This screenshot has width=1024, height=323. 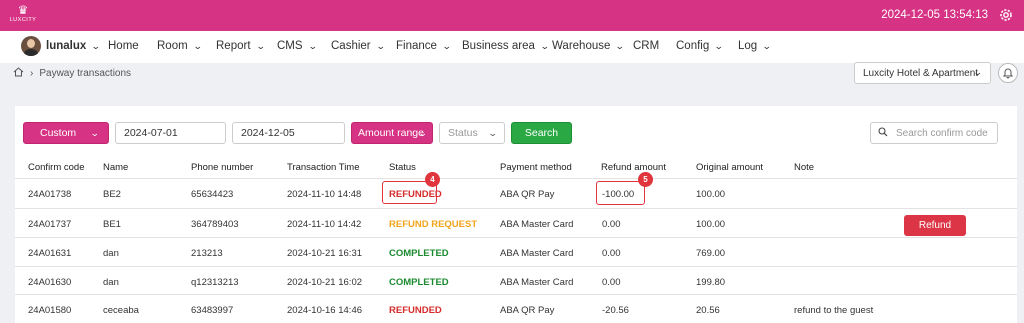 What do you see at coordinates (323, 167) in the screenshot?
I see `column-header-transaction-time: Transaction Time` at bounding box center [323, 167].